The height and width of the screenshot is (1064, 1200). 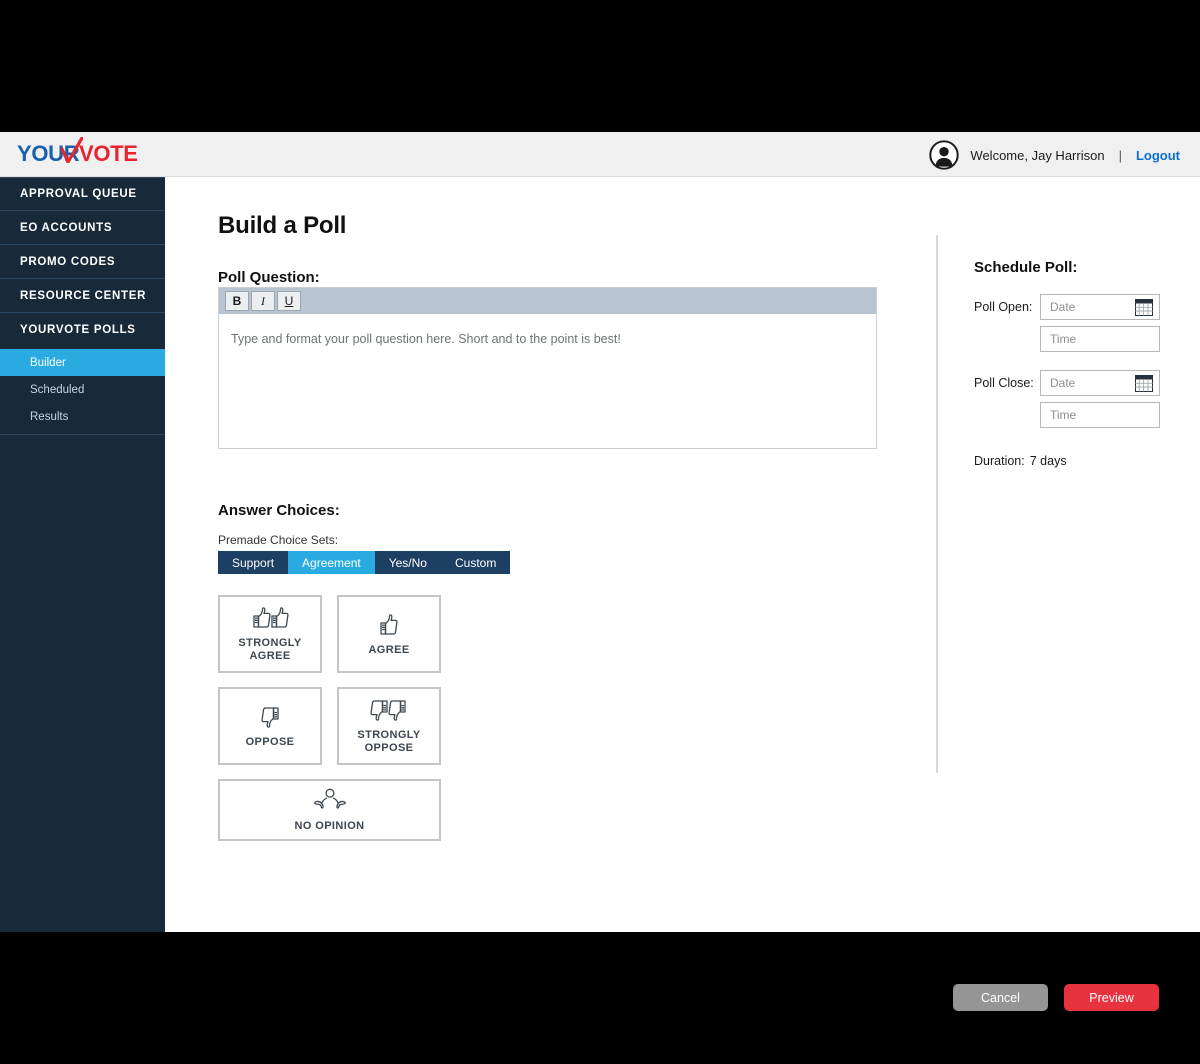 What do you see at coordinates (1063, 307) in the screenshot?
I see `poll-open-date-placeholder: Date` at bounding box center [1063, 307].